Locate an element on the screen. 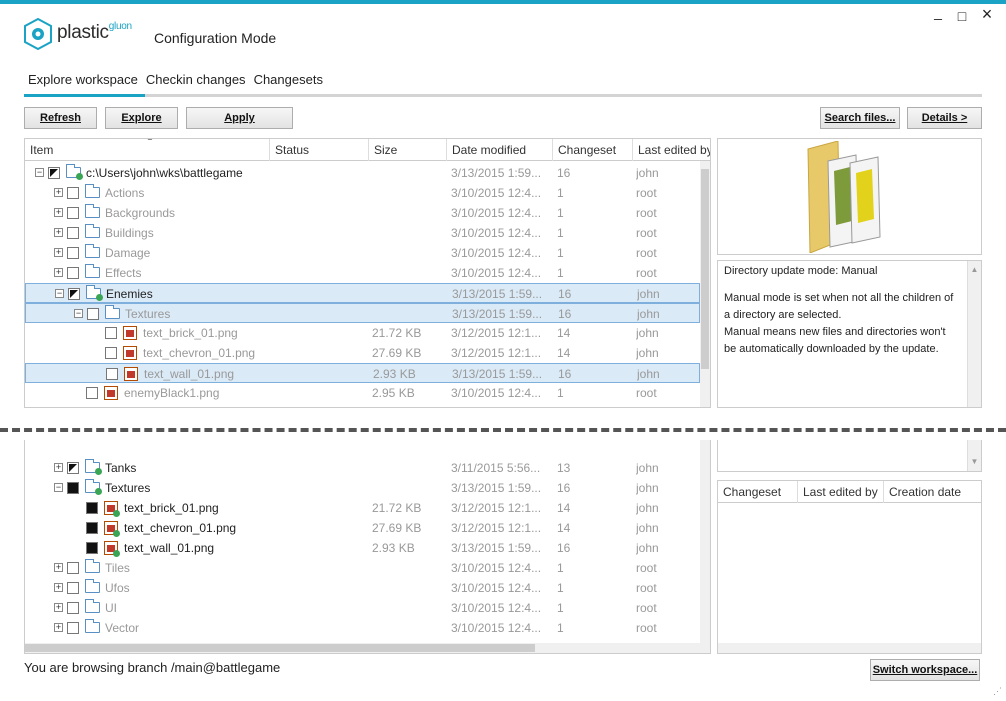  history-column-creation-date: Creation date is located at coordinates (933, 492).